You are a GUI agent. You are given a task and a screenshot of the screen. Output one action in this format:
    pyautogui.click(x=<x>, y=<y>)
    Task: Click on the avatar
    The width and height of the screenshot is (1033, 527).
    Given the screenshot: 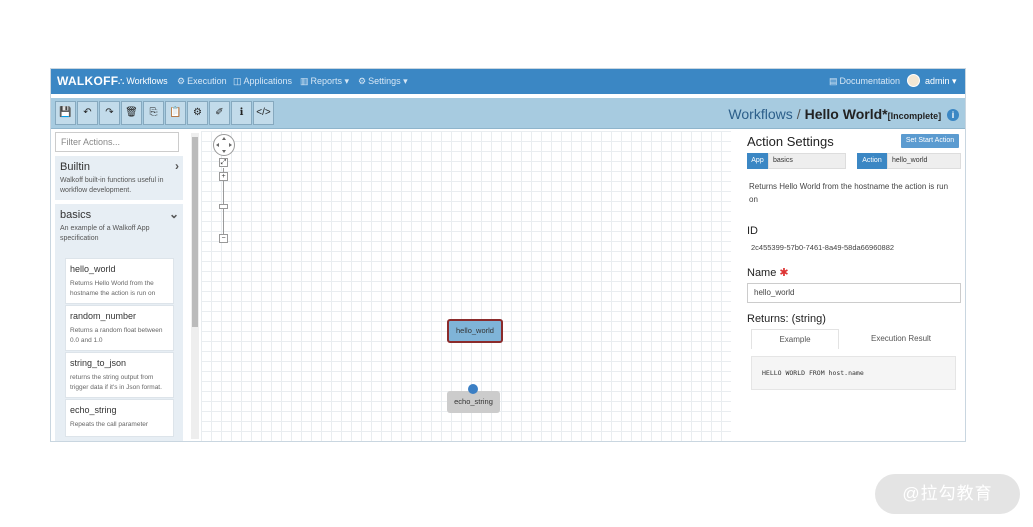 What is the action you would take?
    pyautogui.click(x=913, y=80)
    